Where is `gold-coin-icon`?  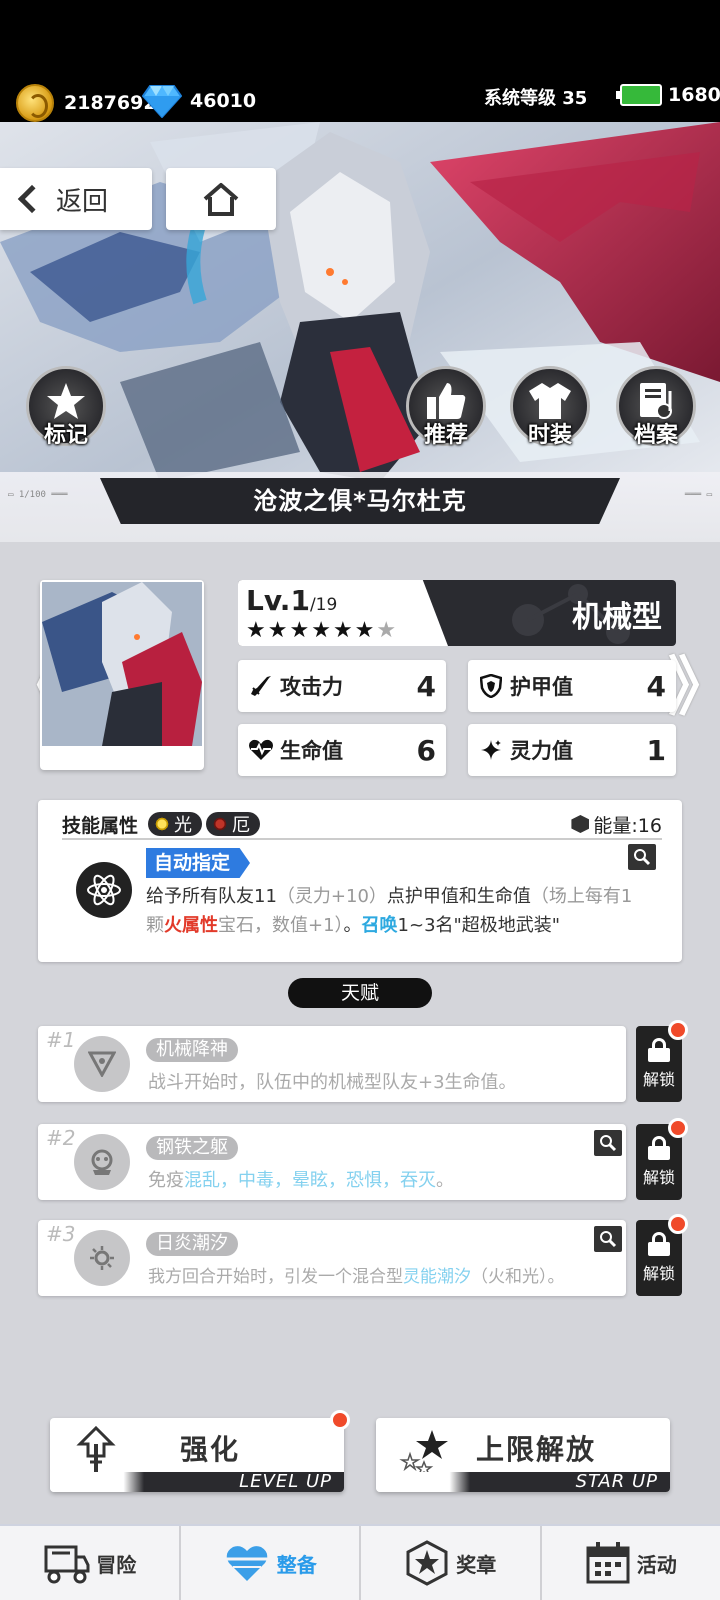
gold-coin-icon is located at coordinates (35, 103).